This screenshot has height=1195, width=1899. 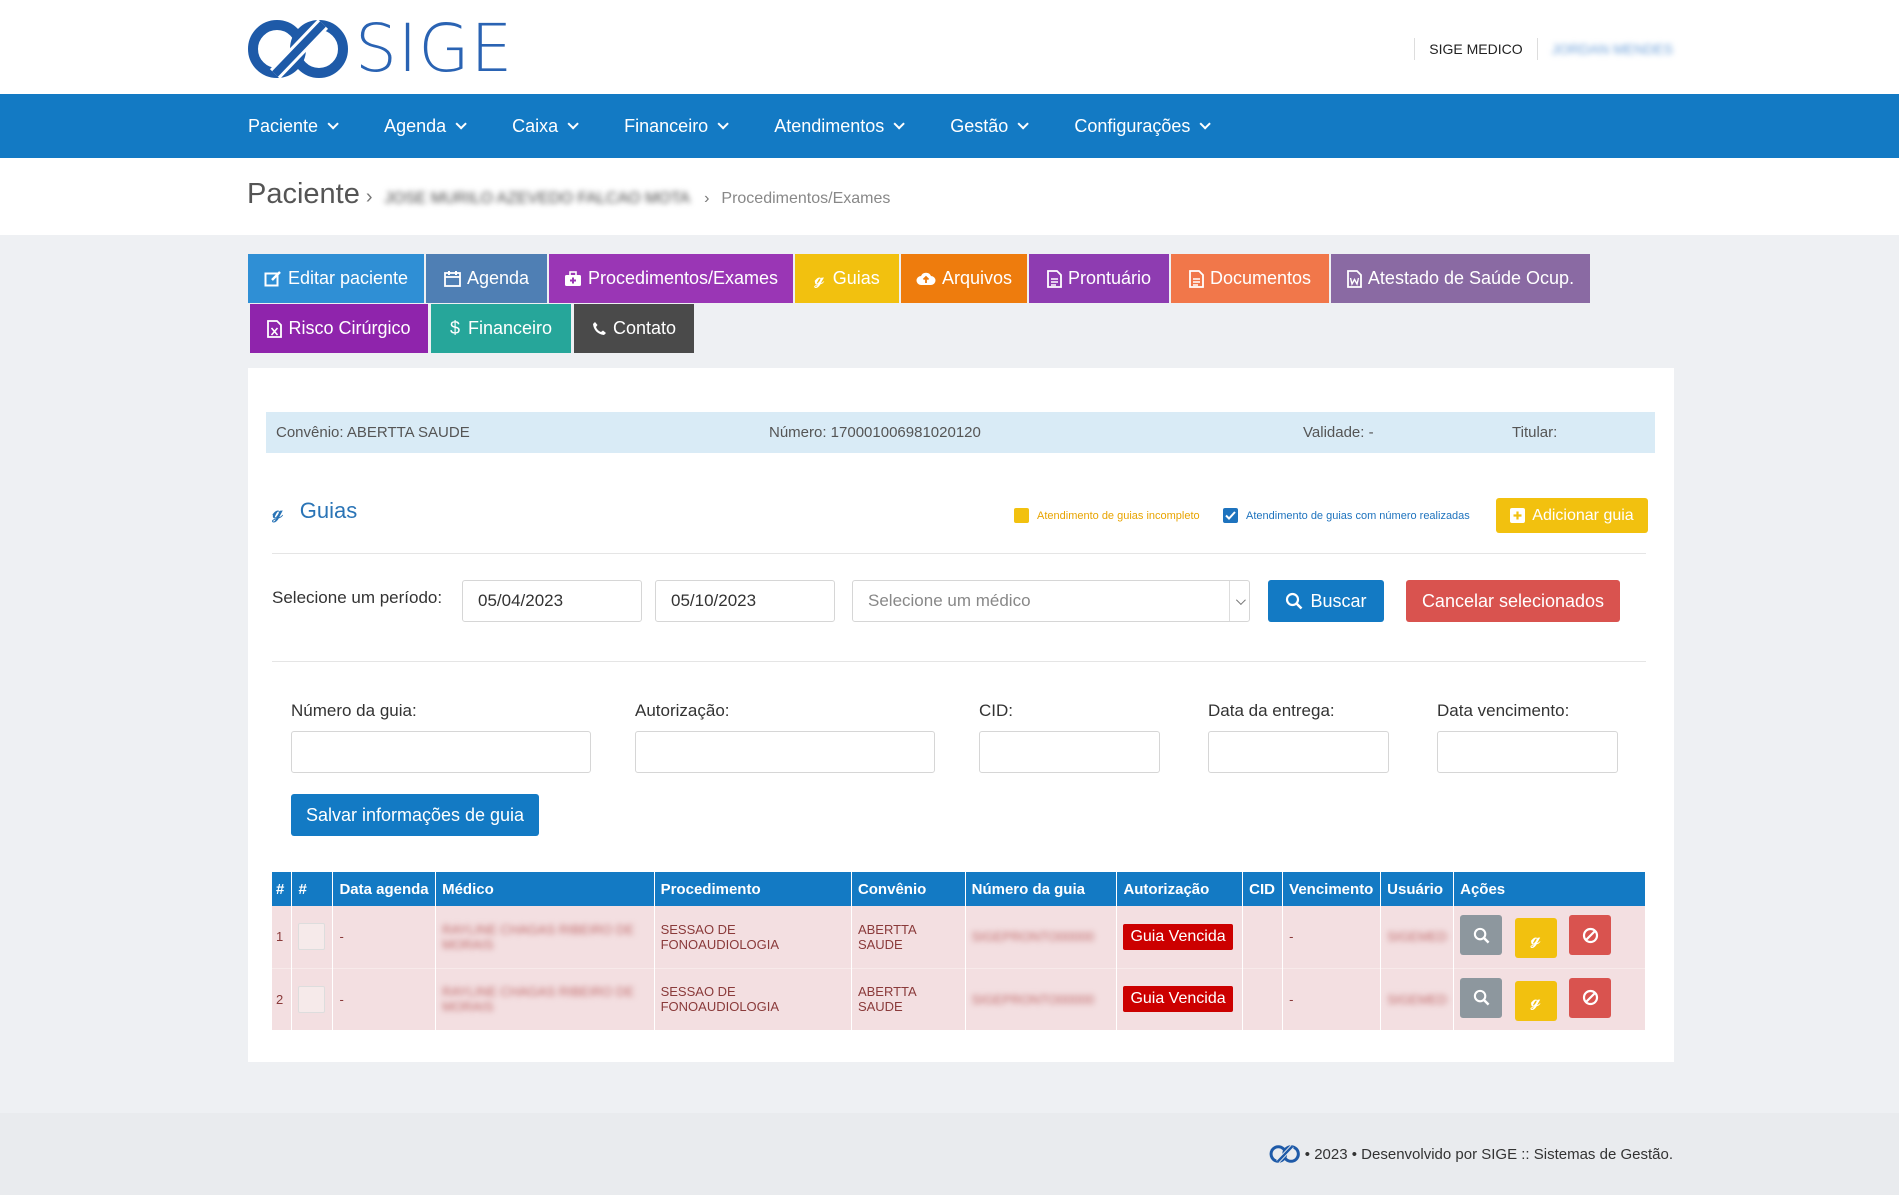 I want to click on nav-financeiro: Financeiro, so click(x=676, y=126).